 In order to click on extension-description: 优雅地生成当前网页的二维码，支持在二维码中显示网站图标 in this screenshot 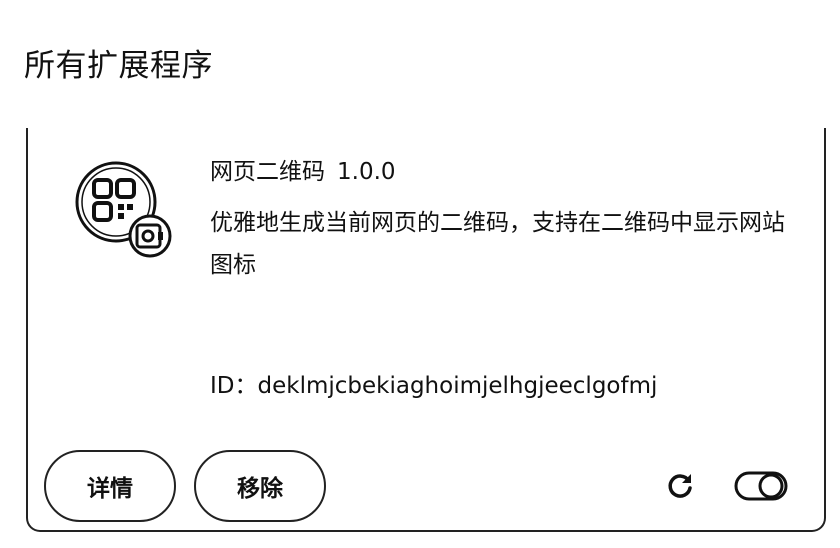, I will do `click(497, 244)`.